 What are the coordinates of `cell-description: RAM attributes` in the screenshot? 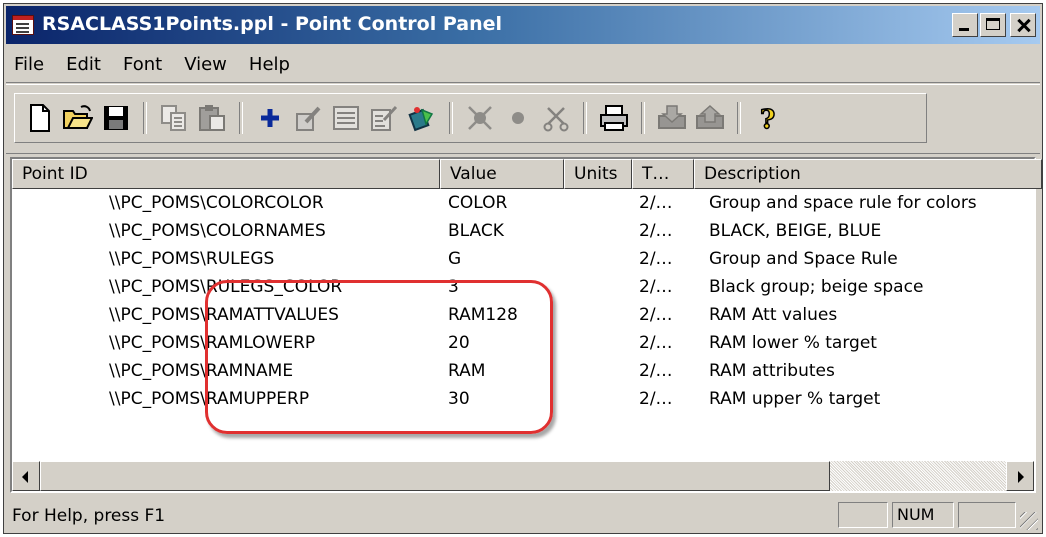 It's located at (772, 371).